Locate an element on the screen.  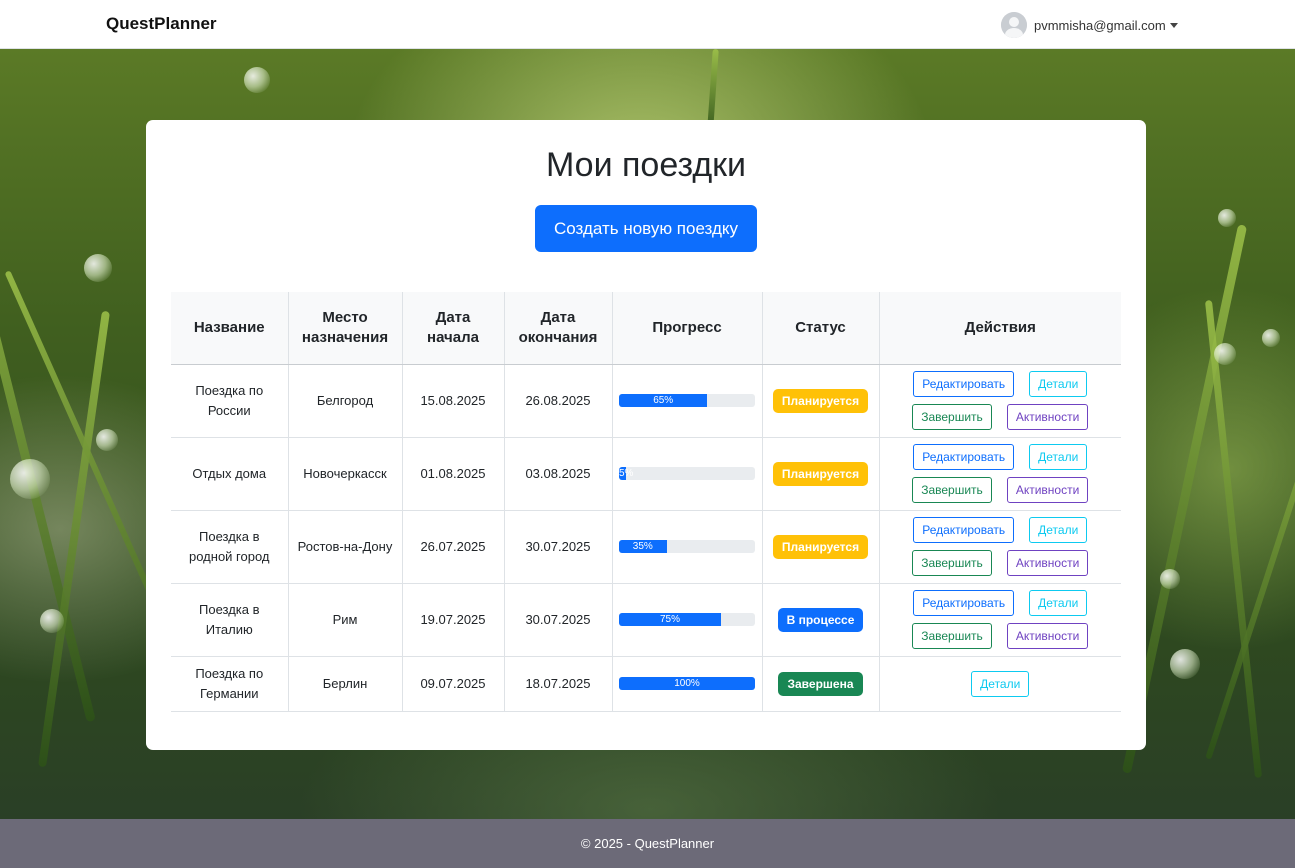
trip-status-cell: Завершена is located at coordinates (821, 684).